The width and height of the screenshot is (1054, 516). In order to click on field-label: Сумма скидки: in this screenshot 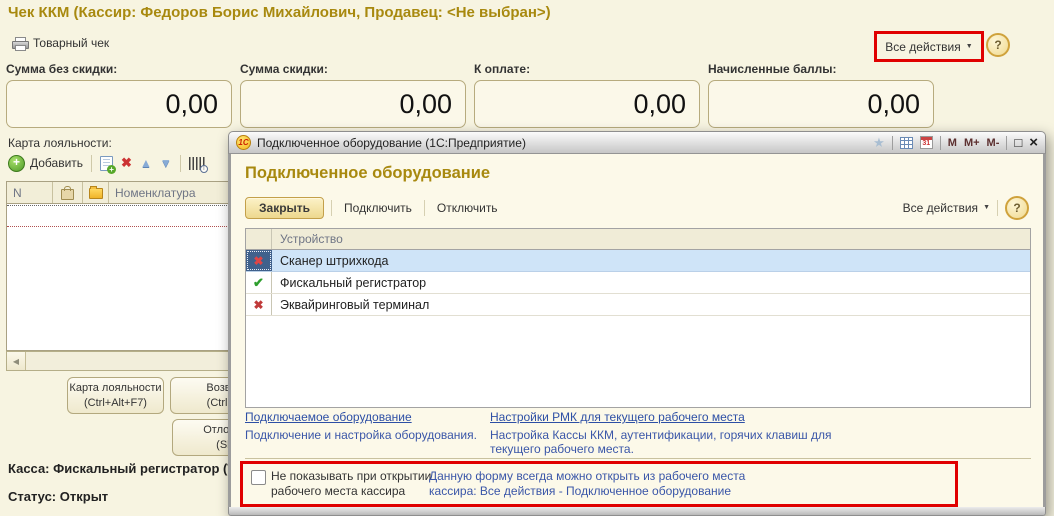, I will do `click(284, 69)`.